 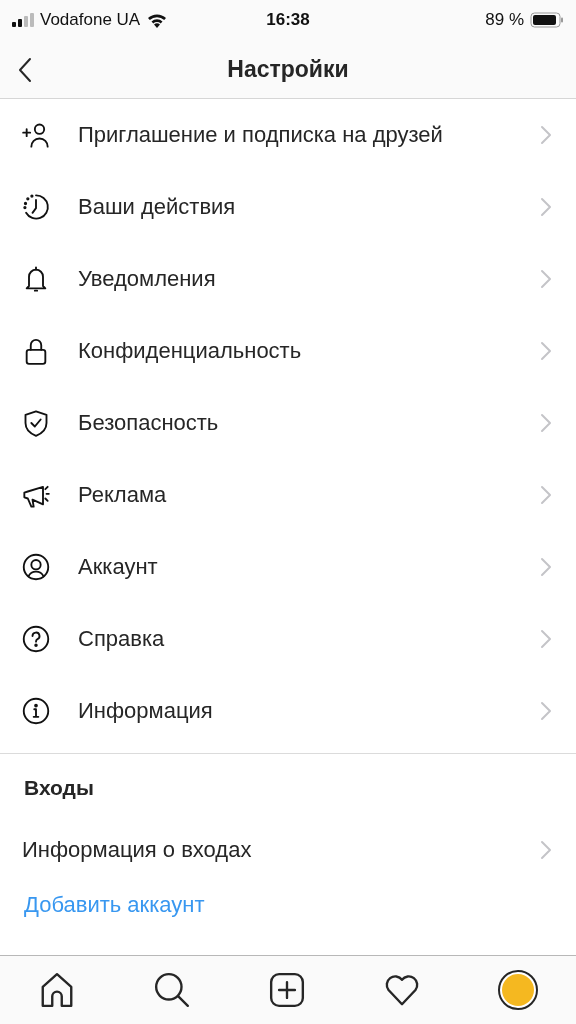 I want to click on settings-item: Конфиденциальность, so click(x=309, y=351).